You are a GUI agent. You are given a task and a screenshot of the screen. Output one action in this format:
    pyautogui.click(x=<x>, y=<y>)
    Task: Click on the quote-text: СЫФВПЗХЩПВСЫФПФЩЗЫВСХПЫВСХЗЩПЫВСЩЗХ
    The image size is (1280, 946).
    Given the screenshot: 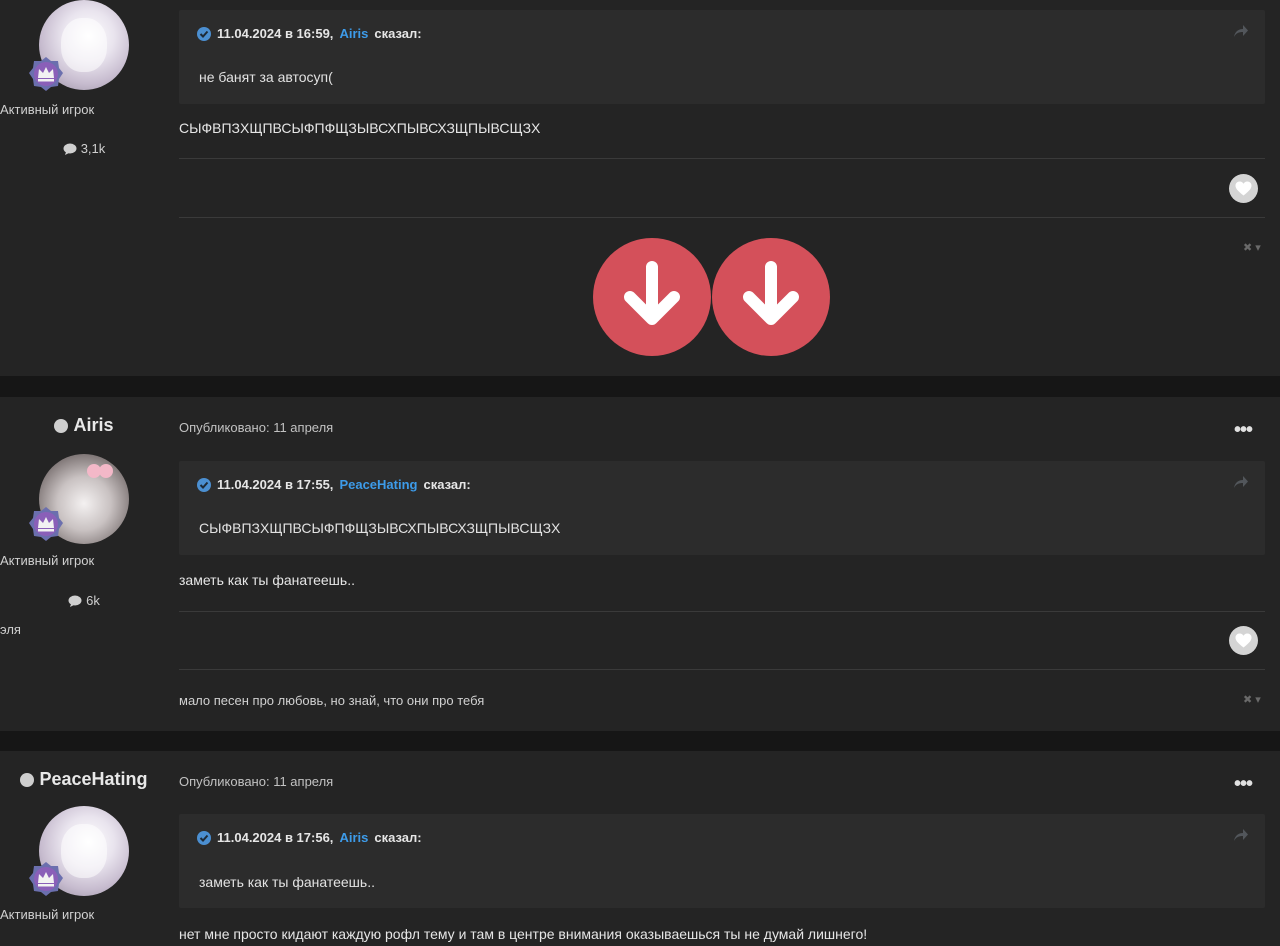 What is the action you would take?
    pyautogui.click(x=380, y=528)
    